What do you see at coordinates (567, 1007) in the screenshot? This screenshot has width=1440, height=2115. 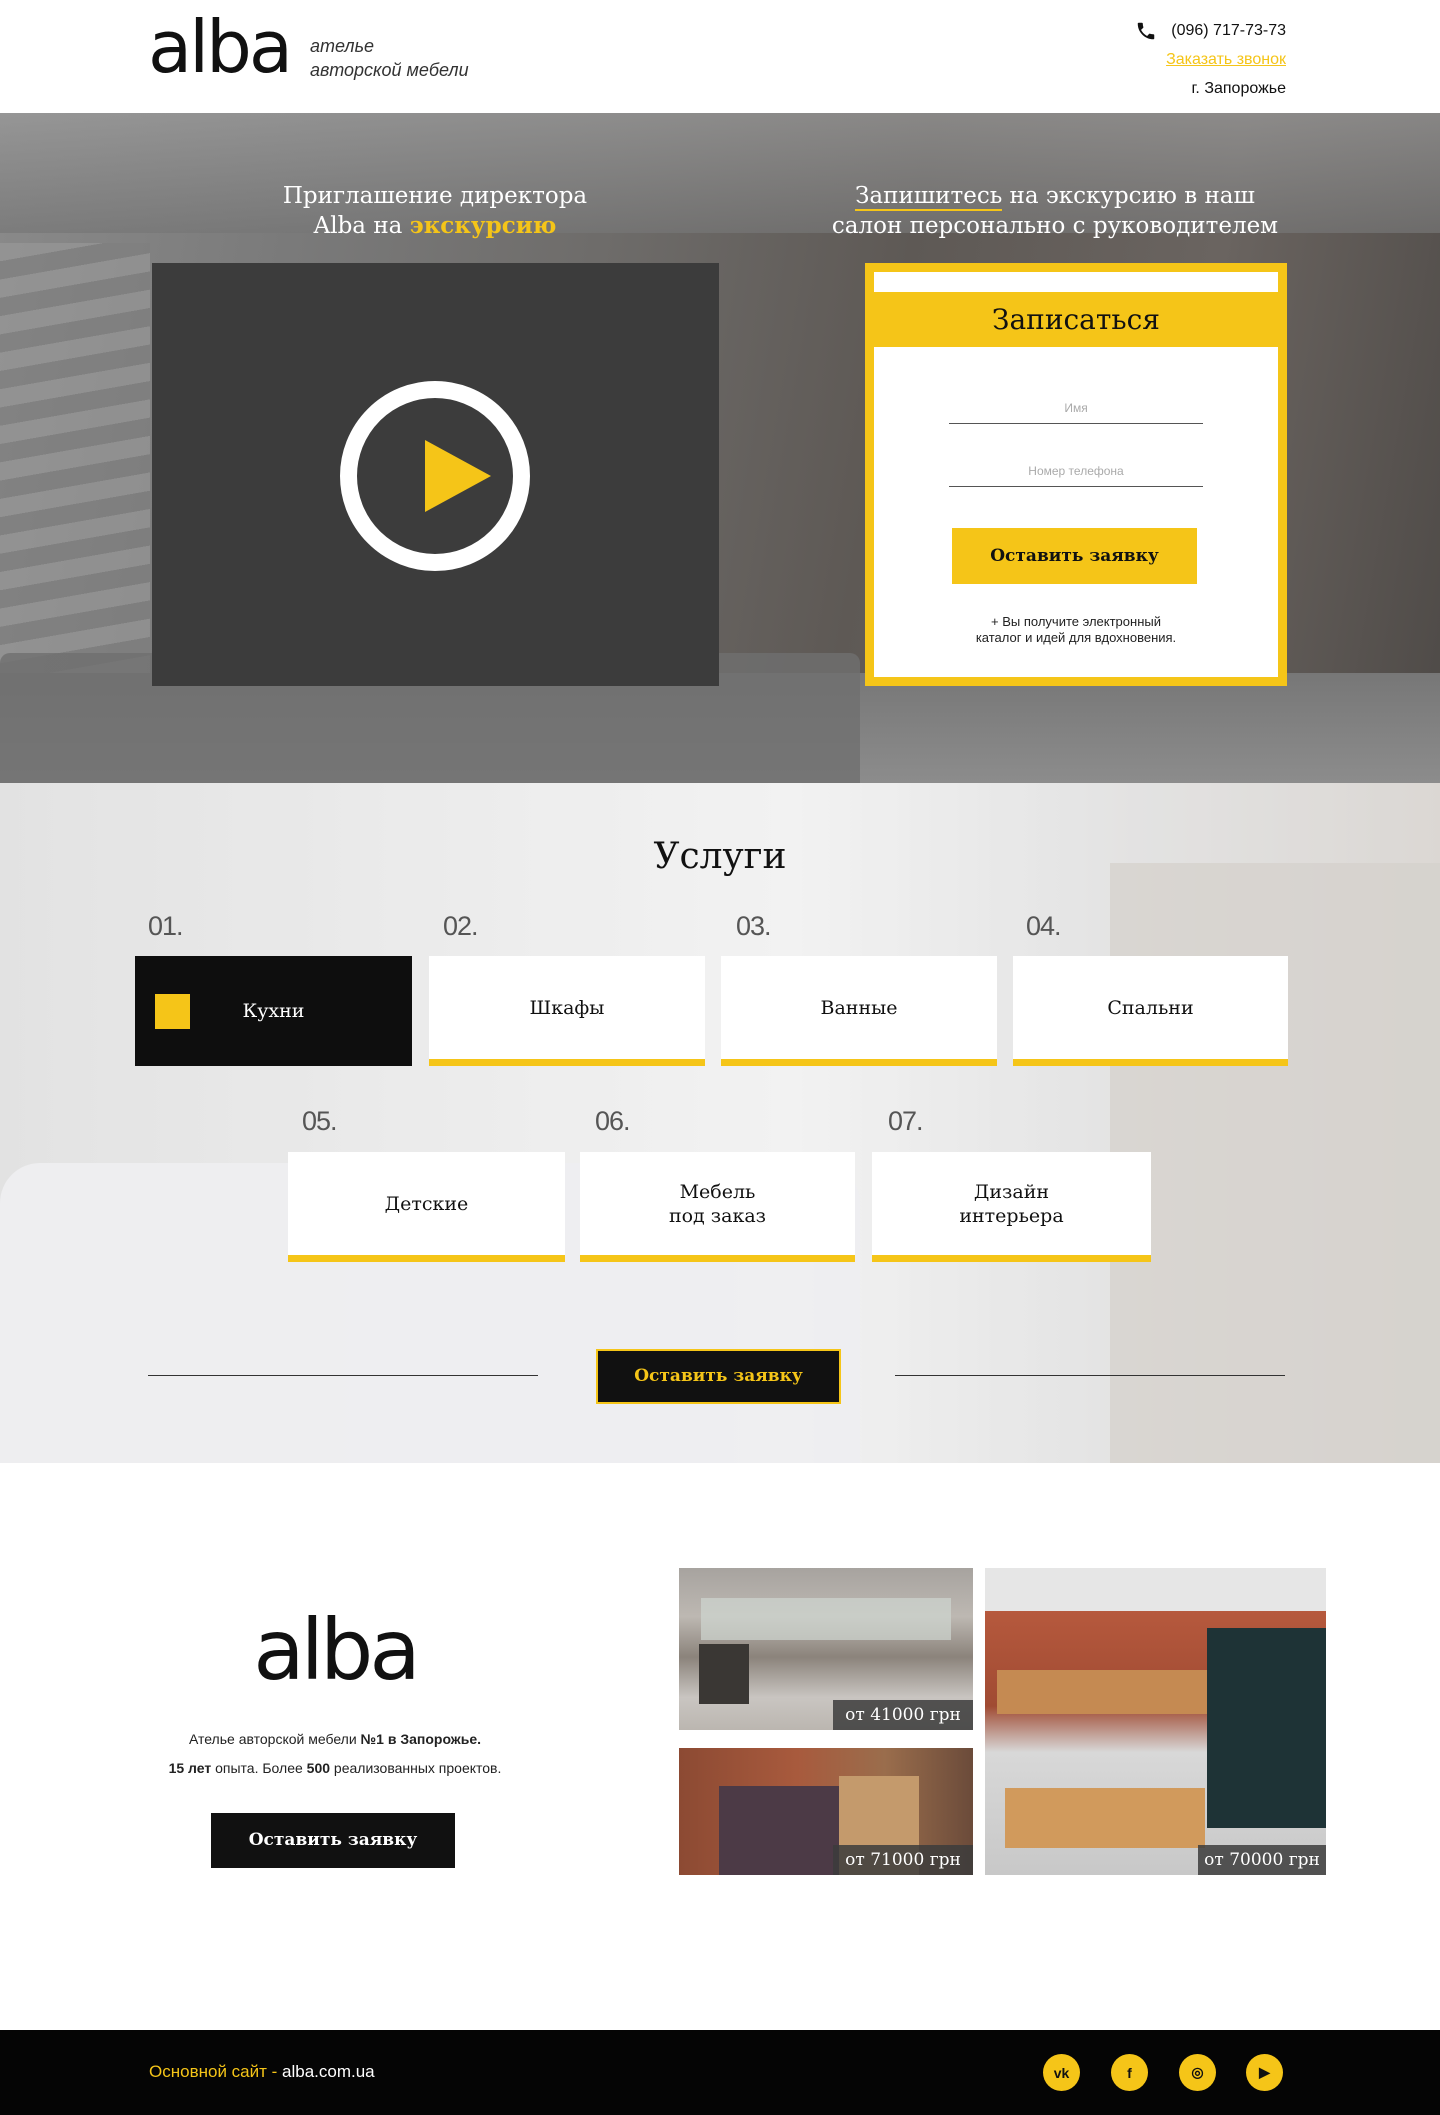 I see `service-label: Шкафы` at bounding box center [567, 1007].